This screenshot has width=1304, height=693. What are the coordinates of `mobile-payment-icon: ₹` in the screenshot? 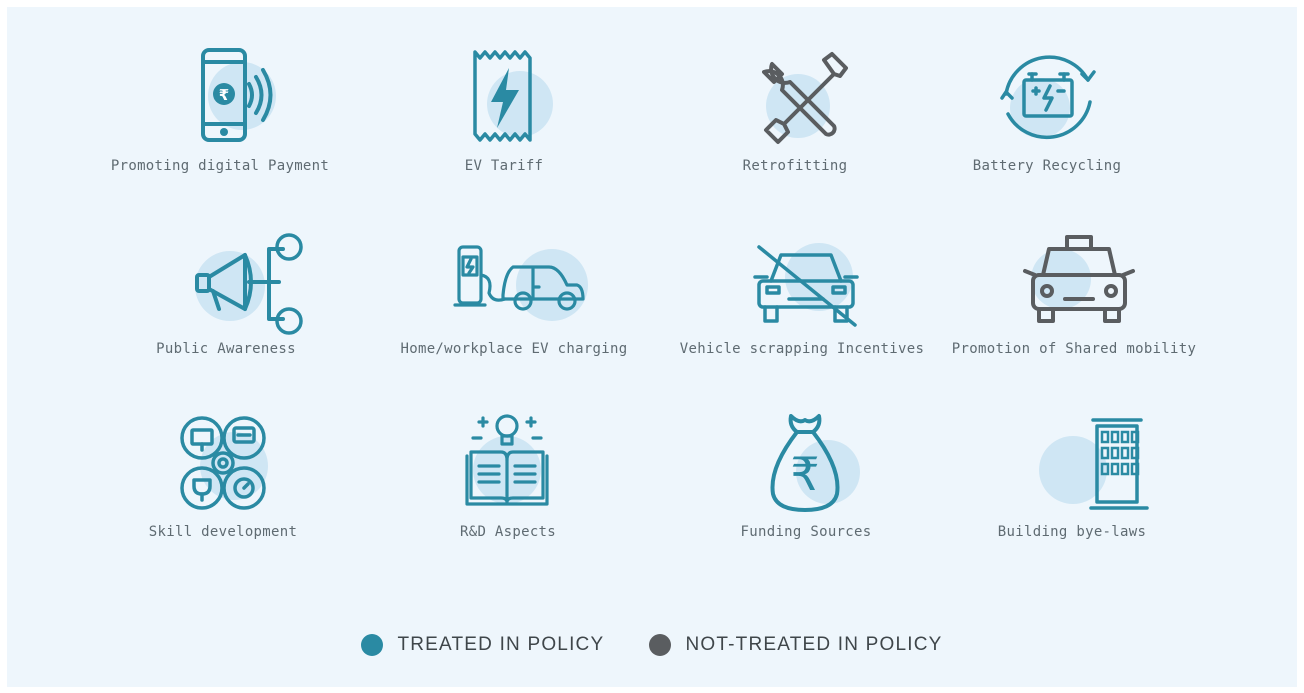 It's located at (238, 95).